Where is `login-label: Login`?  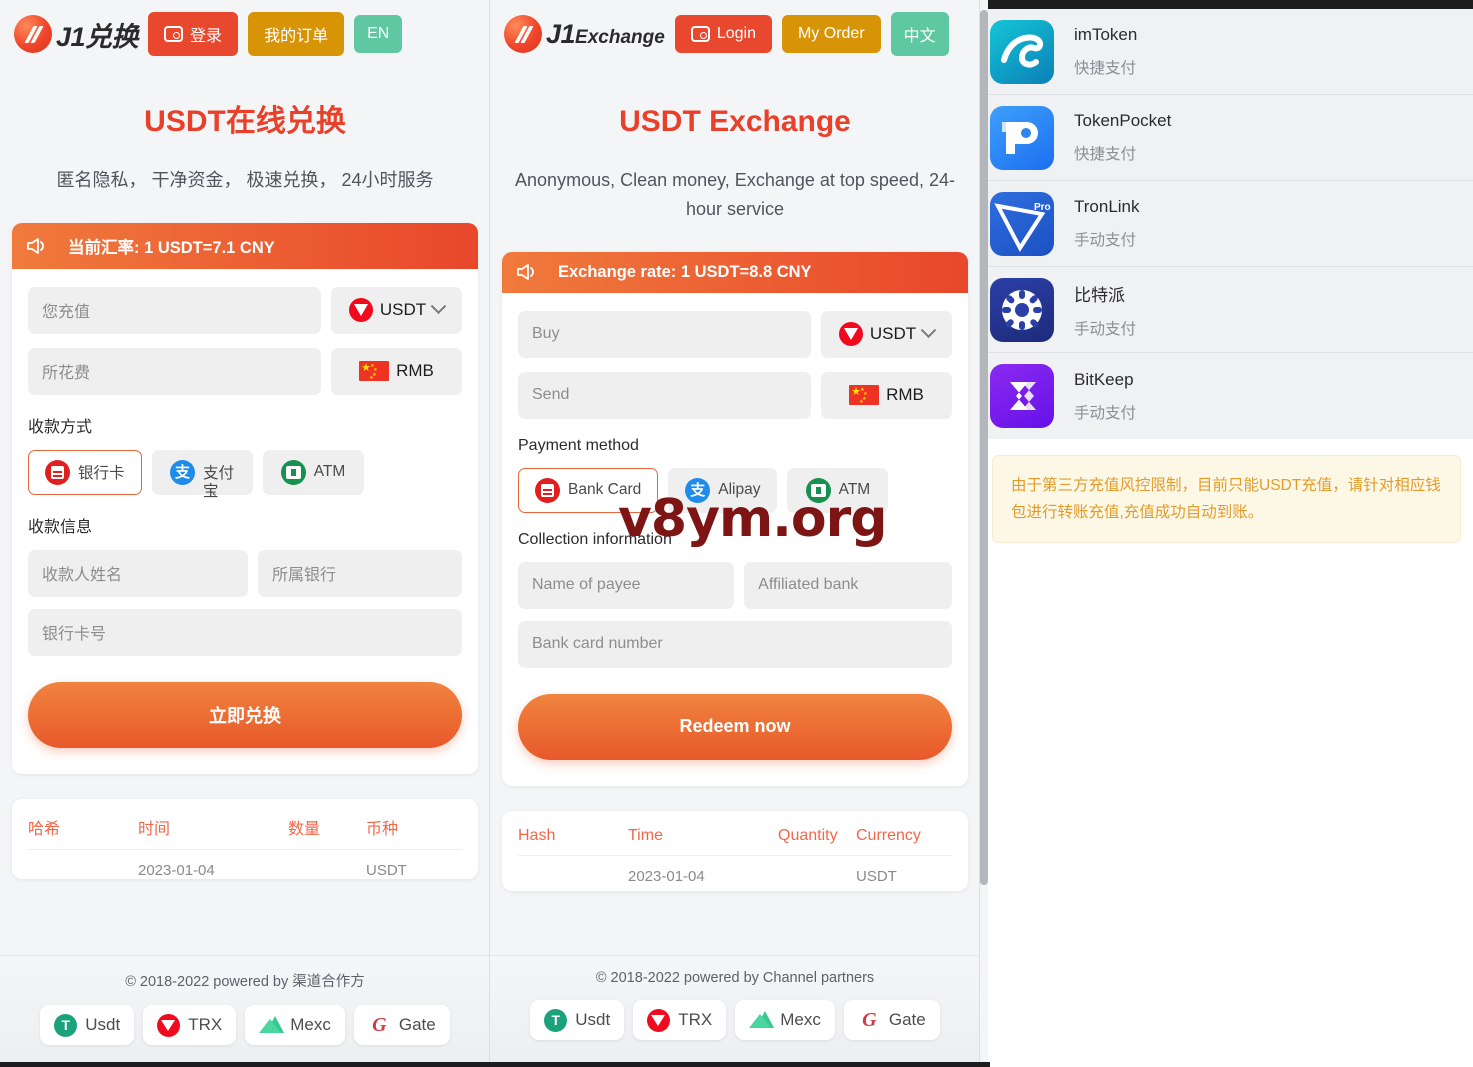 login-label: Login is located at coordinates (736, 33).